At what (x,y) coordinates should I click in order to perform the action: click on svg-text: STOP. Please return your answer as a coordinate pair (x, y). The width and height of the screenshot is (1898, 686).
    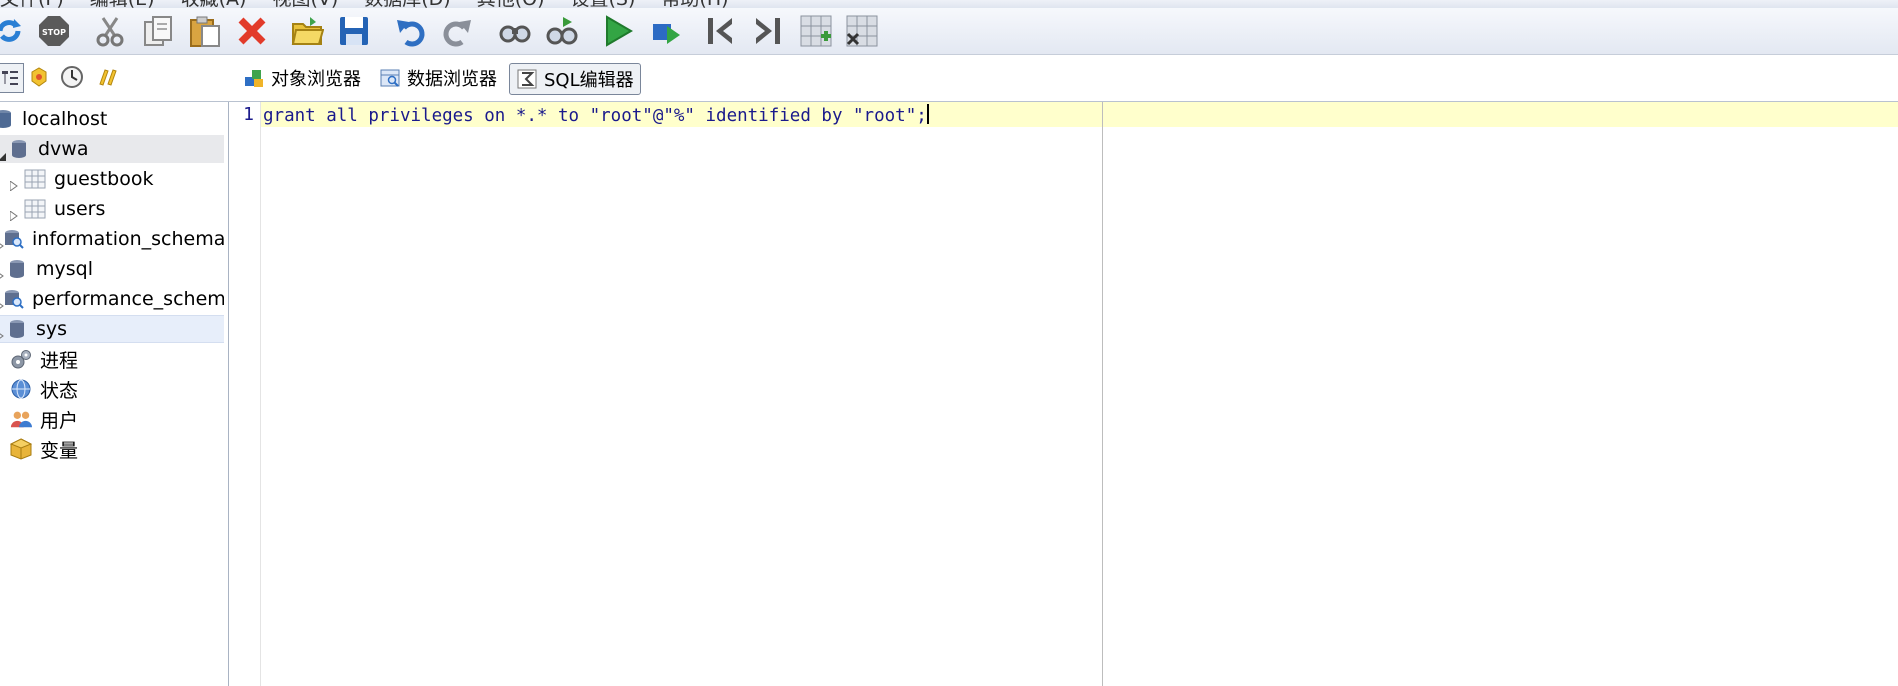
    Looking at the image, I should click on (54, 32).